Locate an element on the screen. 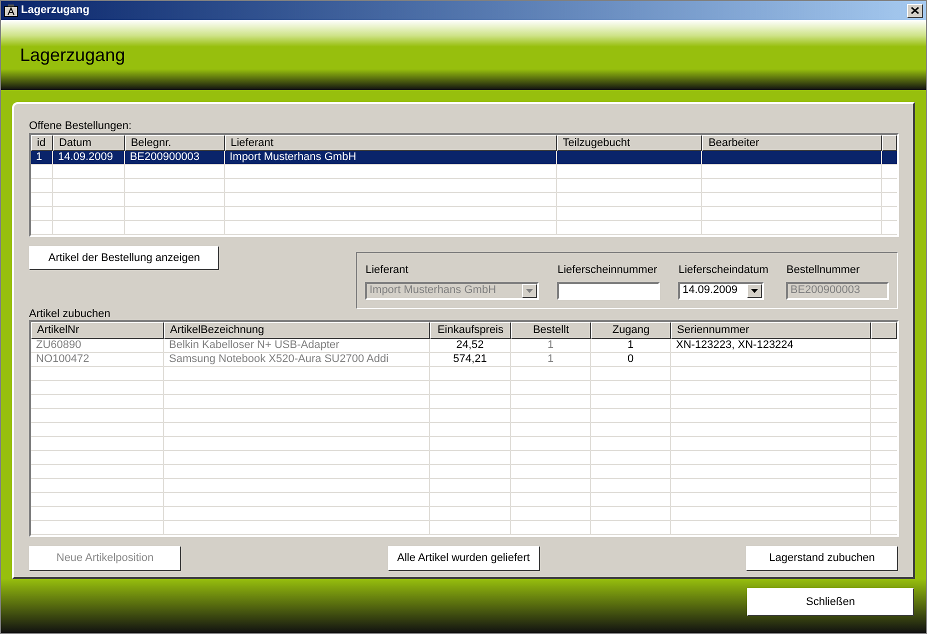  table-row: ZU60890 Belkin Kabelloser N+ USB-Adapter 24,52 1 1 XN-123223, XN-123224 is located at coordinates (464, 346).